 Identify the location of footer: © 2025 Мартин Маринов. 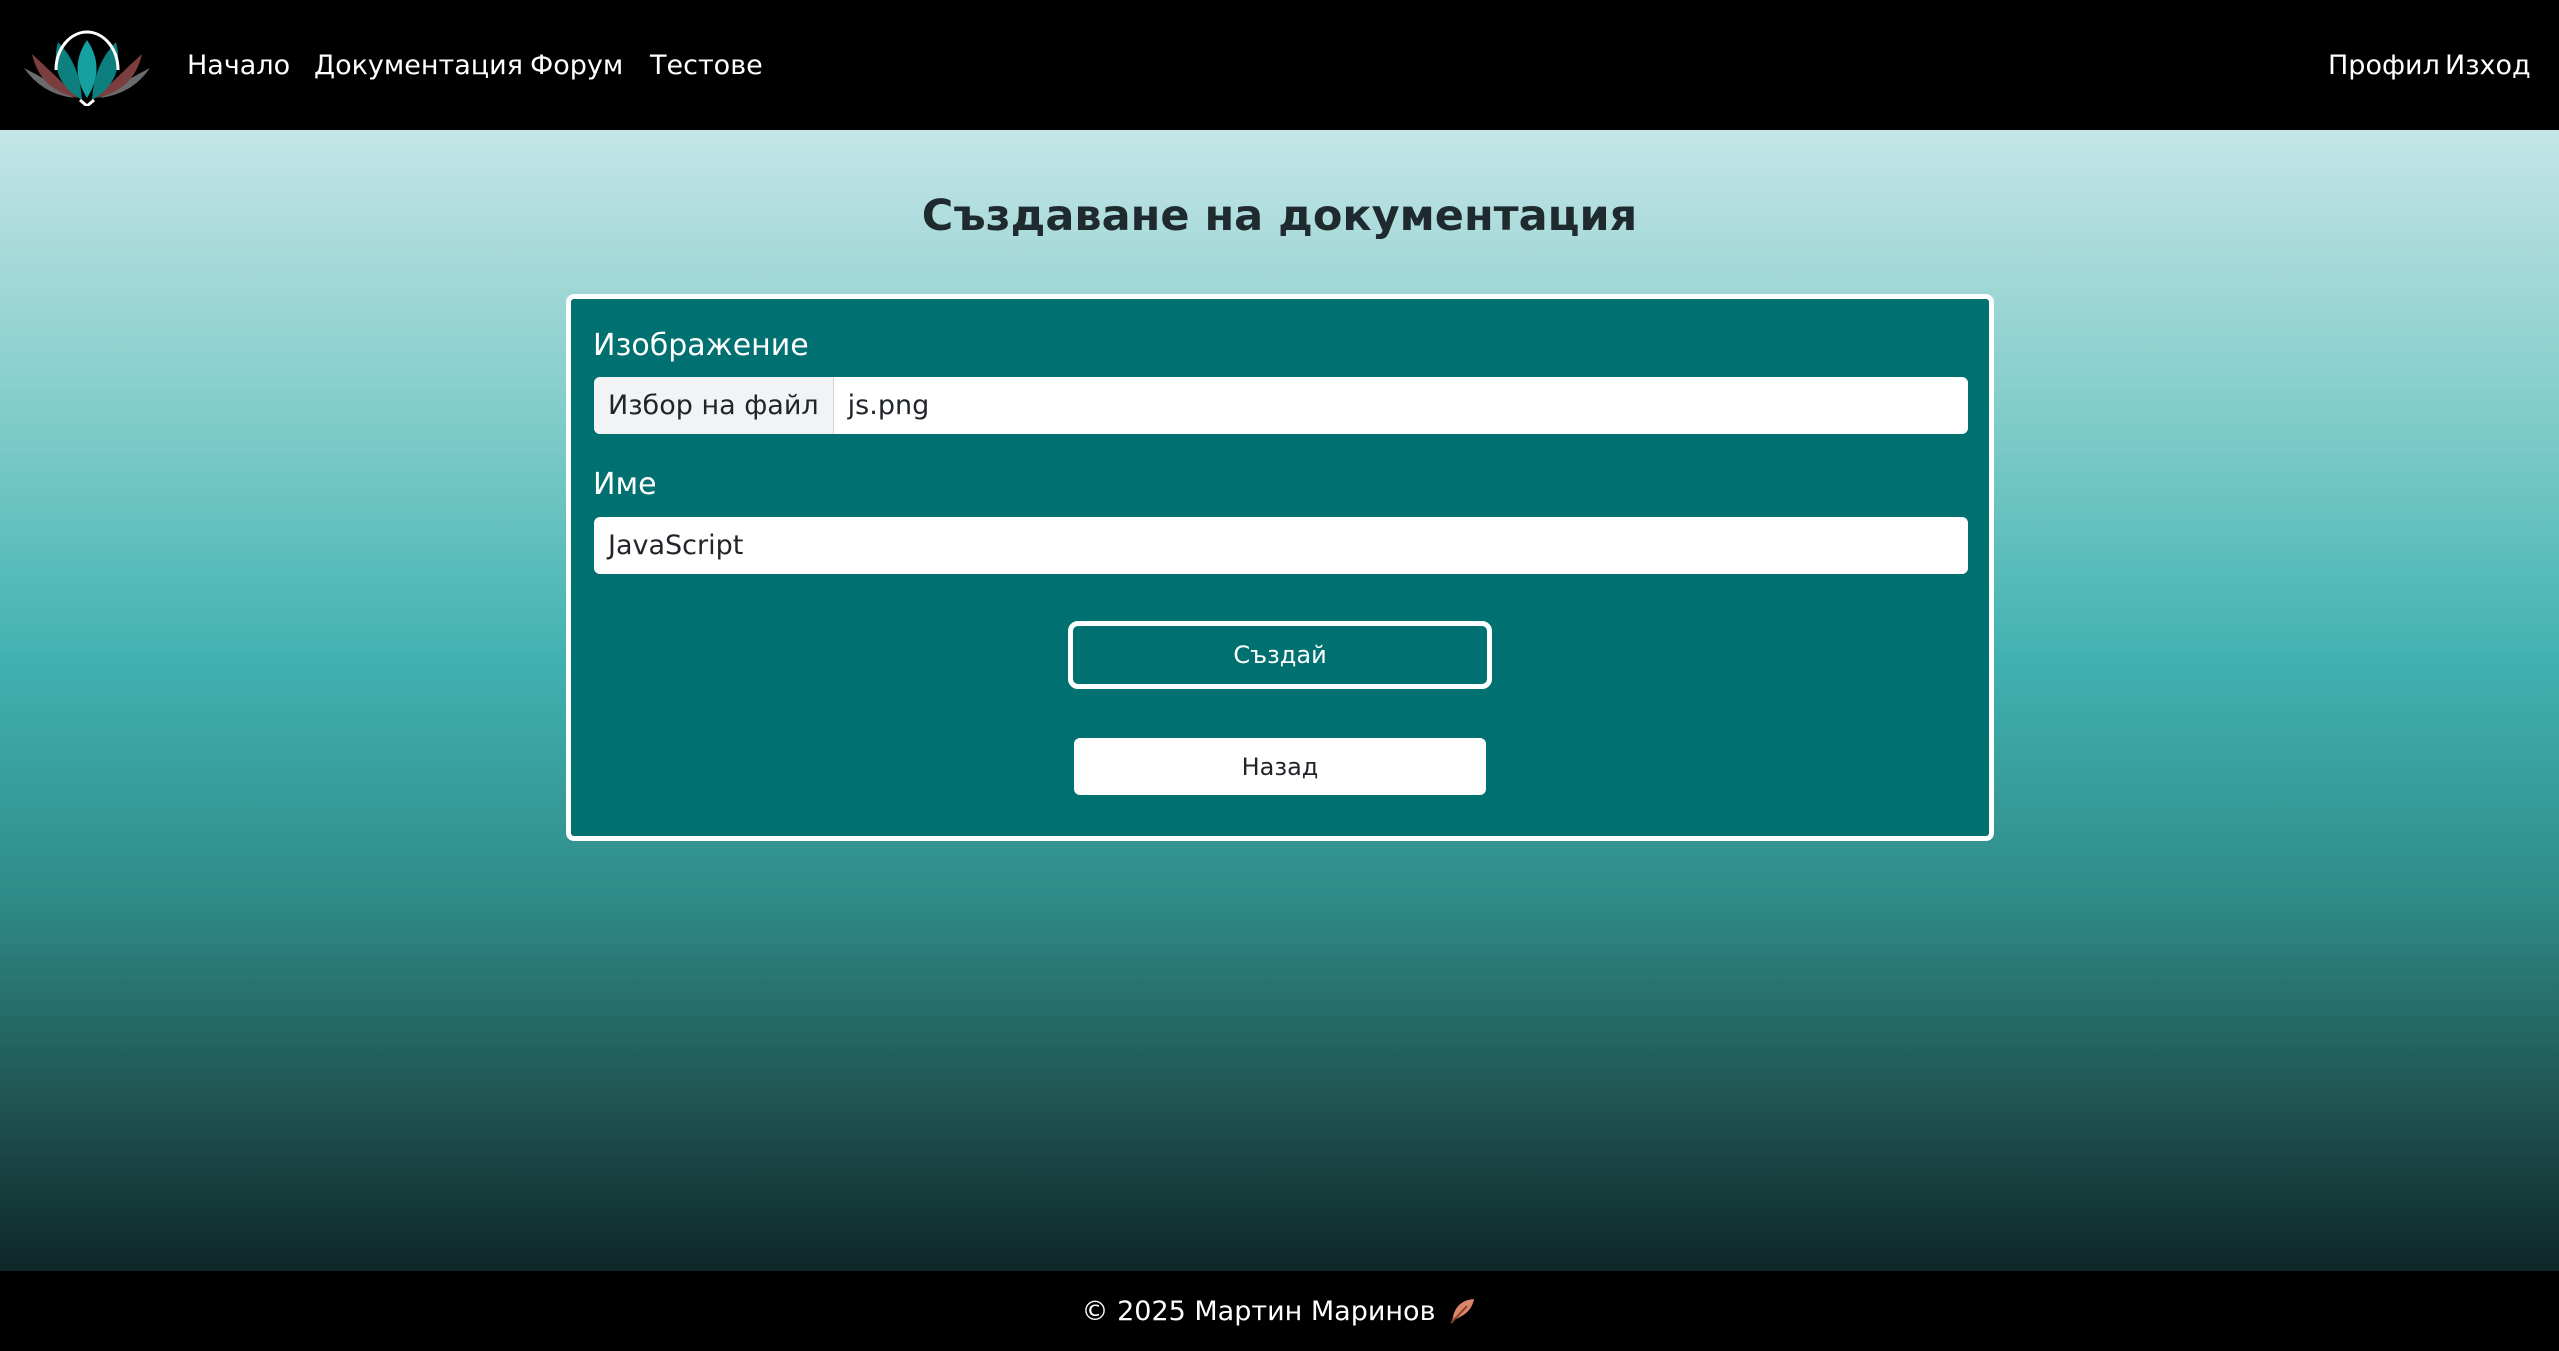
(1279, 1311).